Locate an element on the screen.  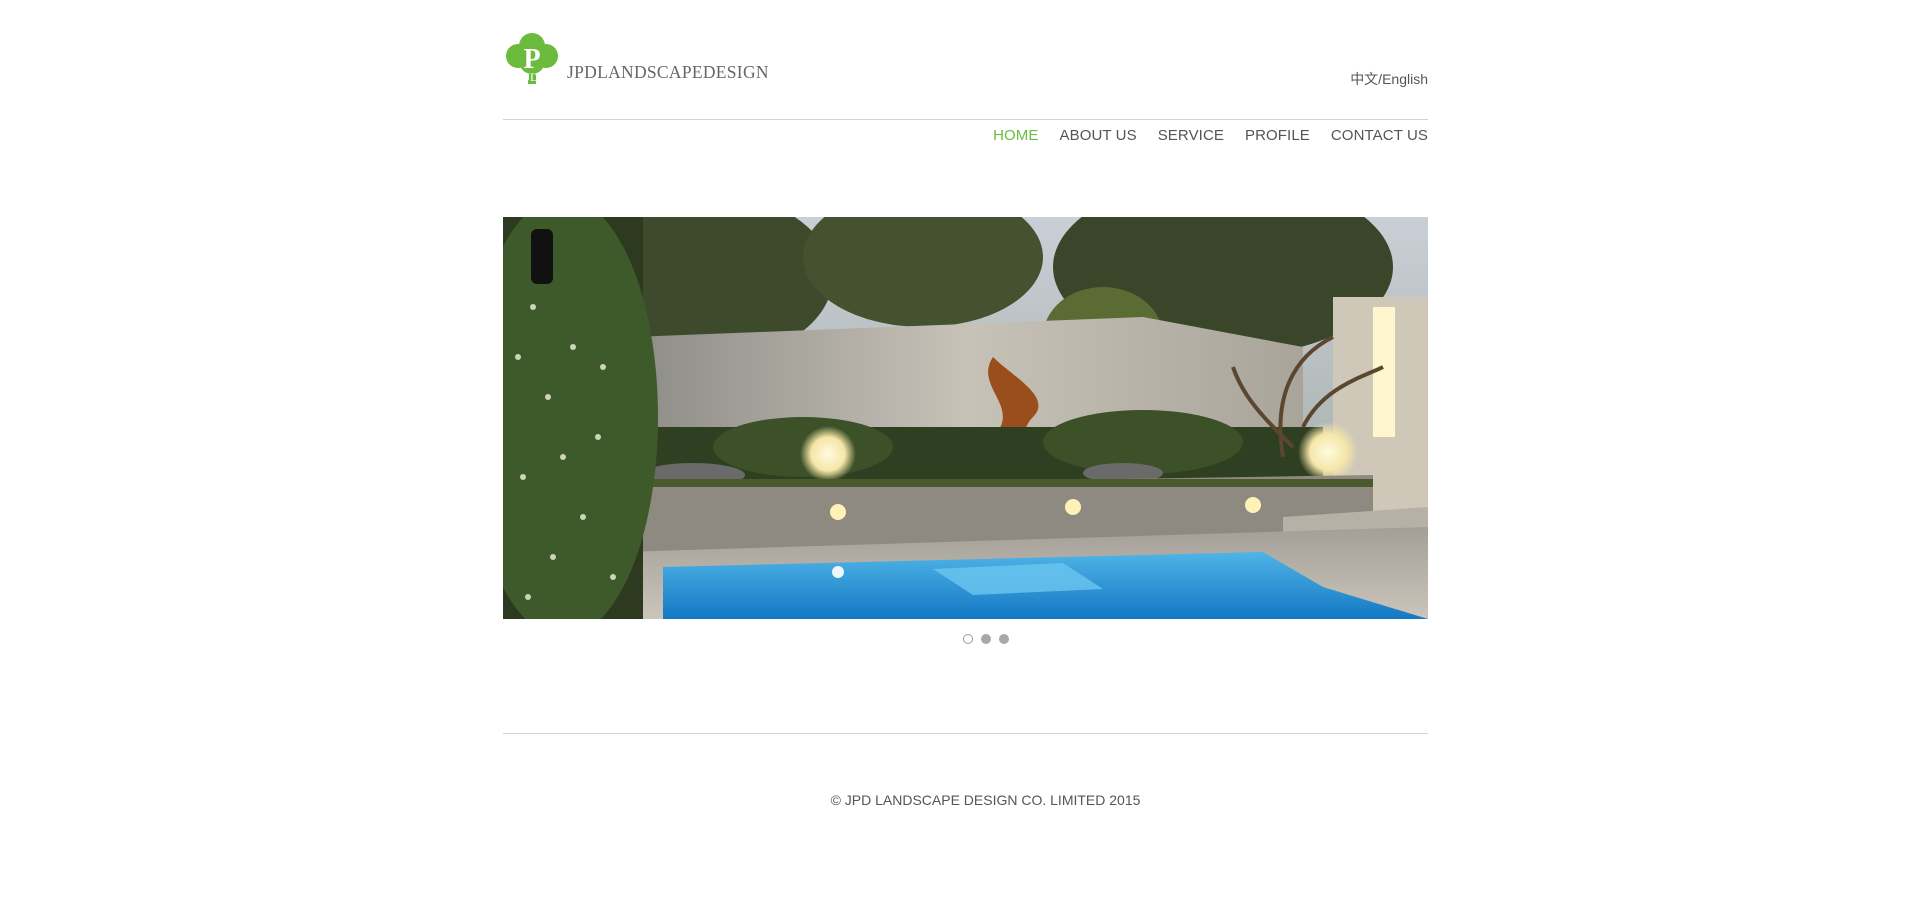
main-nav: HOME ABOUT US SERVICE PROFILE CONTACT US is located at coordinates (1210, 136).